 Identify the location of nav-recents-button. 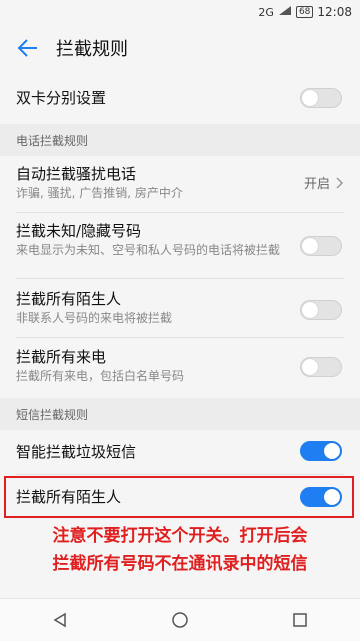
(300, 620).